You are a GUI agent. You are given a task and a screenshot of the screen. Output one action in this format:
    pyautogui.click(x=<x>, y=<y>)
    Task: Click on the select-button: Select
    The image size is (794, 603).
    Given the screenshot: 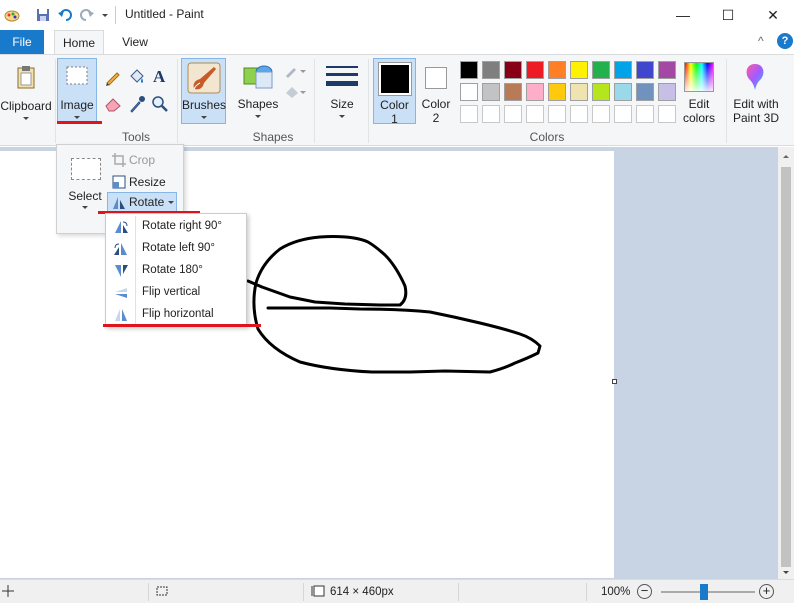 What is the action you would take?
    pyautogui.click(x=81, y=180)
    